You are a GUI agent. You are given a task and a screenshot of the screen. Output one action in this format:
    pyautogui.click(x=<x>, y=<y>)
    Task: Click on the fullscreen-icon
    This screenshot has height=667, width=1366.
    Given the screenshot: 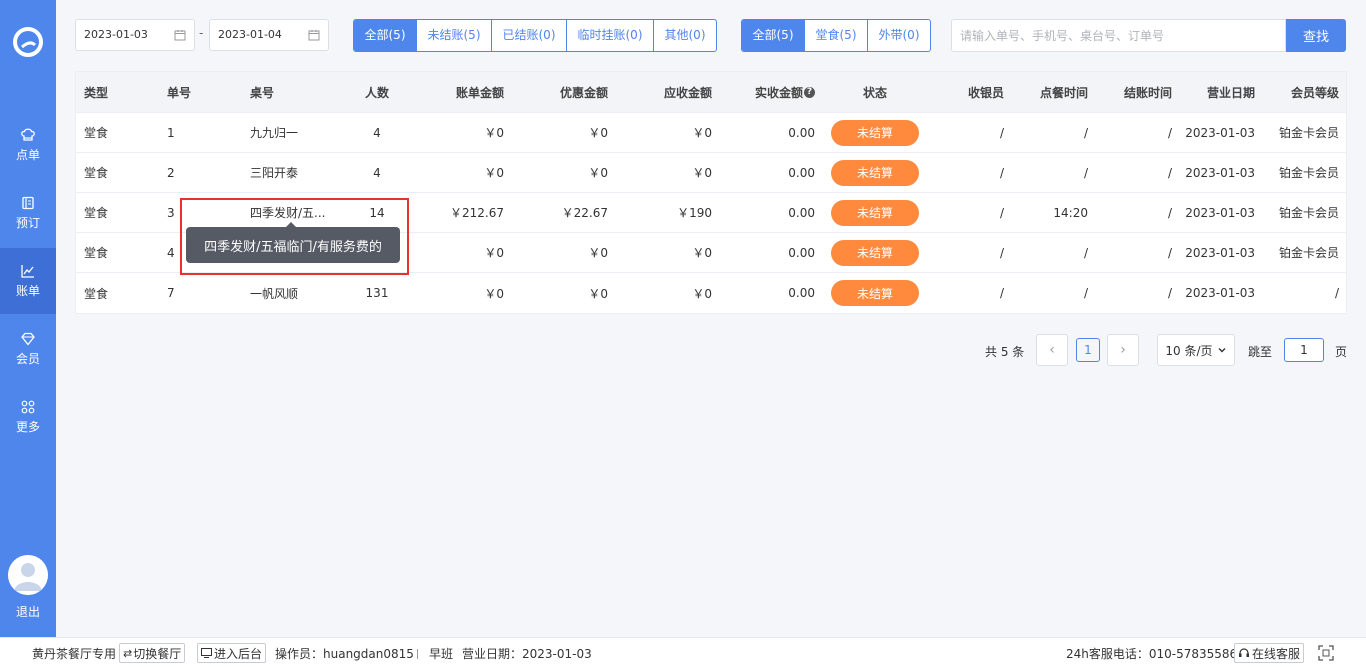 What is the action you would take?
    pyautogui.click(x=1326, y=653)
    